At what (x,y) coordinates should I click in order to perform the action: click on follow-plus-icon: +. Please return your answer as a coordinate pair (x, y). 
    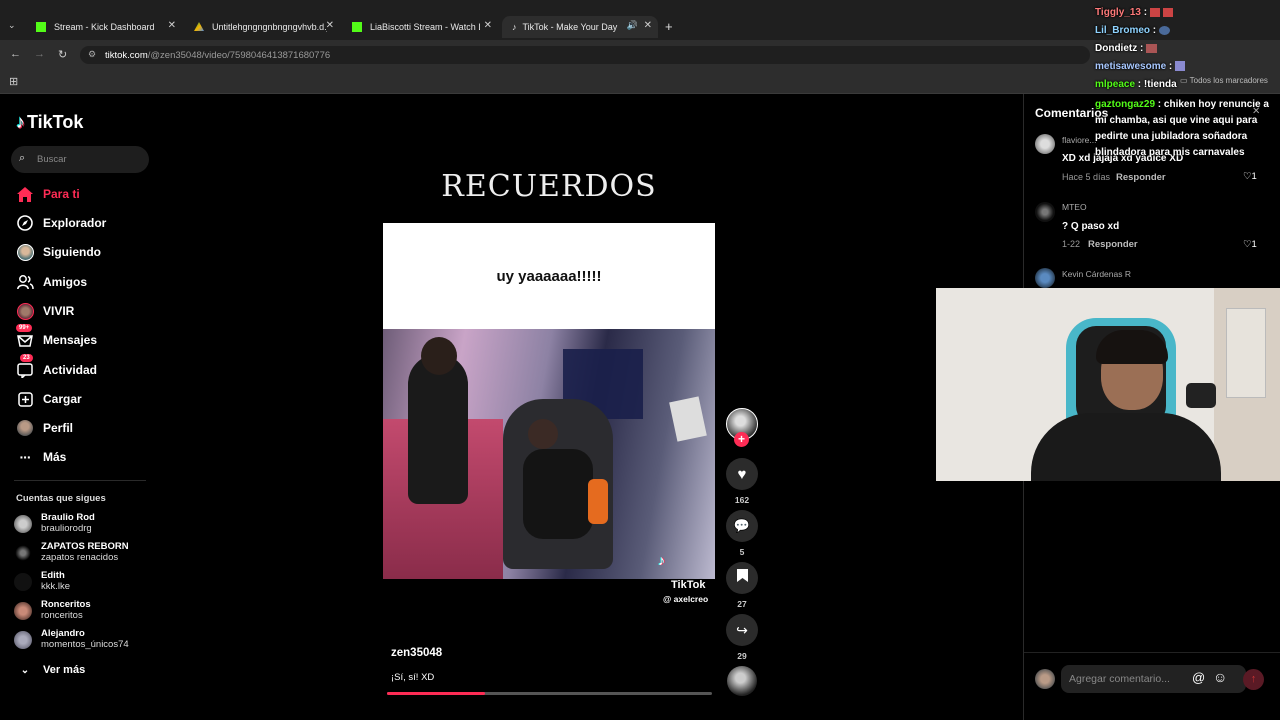
    Looking at the image, I should click on (741, 439).